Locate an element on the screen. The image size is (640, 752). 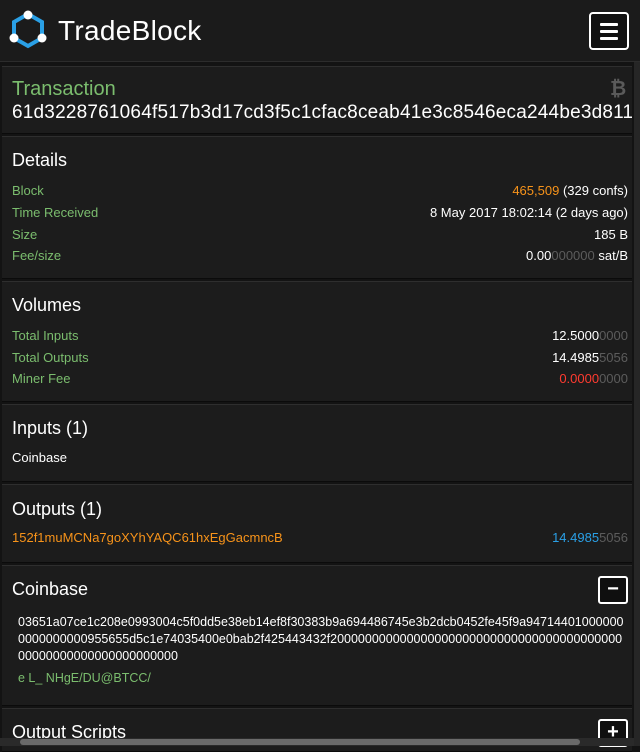
output-amount-main: 14.4985 is located at coordinates (576, 537).